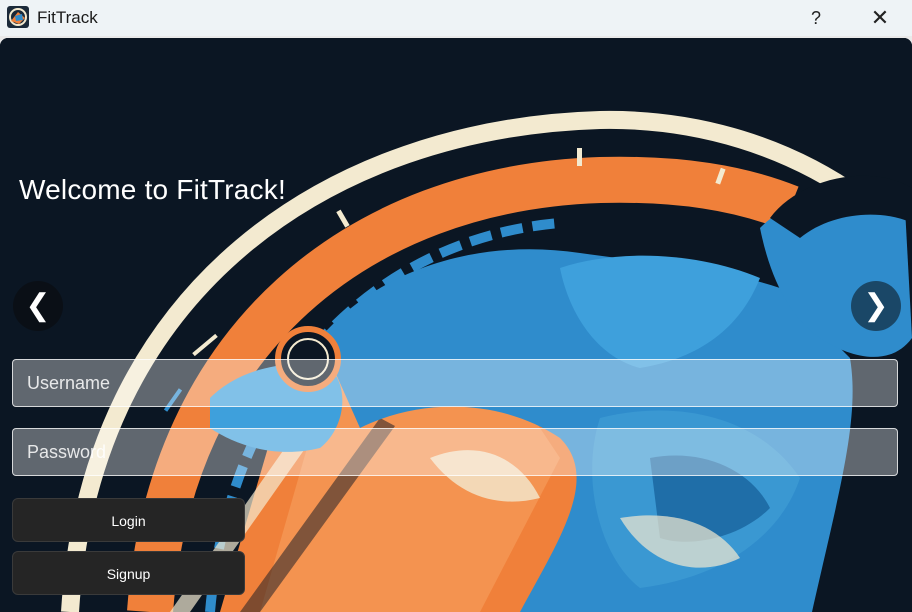 The width and height of the screenshot is (912, 612). I want to click on password-field, so click(455, 452).